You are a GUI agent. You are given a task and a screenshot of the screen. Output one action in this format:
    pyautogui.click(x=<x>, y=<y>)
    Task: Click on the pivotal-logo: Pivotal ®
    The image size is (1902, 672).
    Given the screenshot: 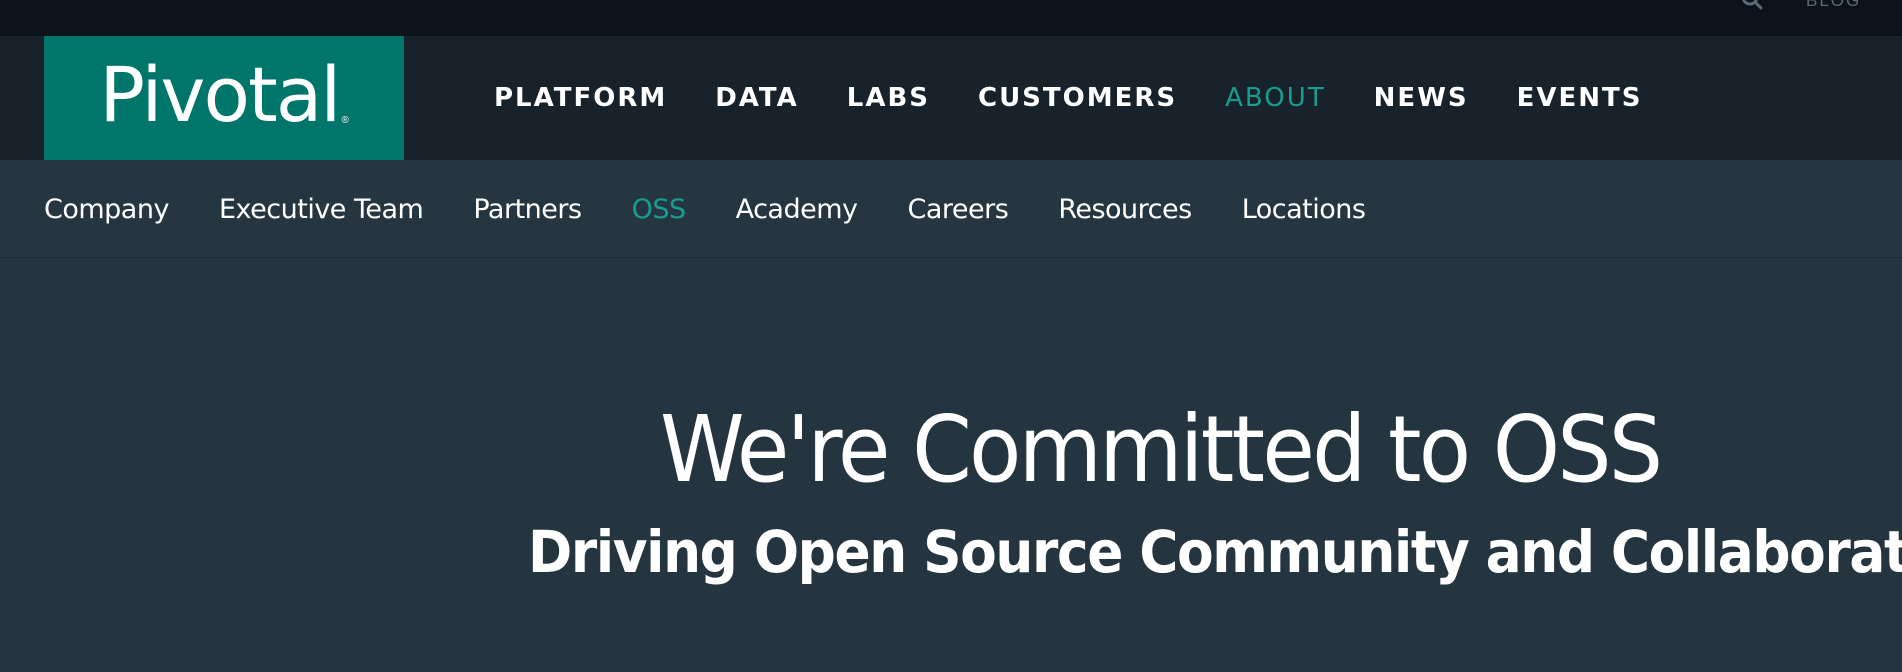 What is the action you would take?
    pyautogui.click(x=224, y=98)
    